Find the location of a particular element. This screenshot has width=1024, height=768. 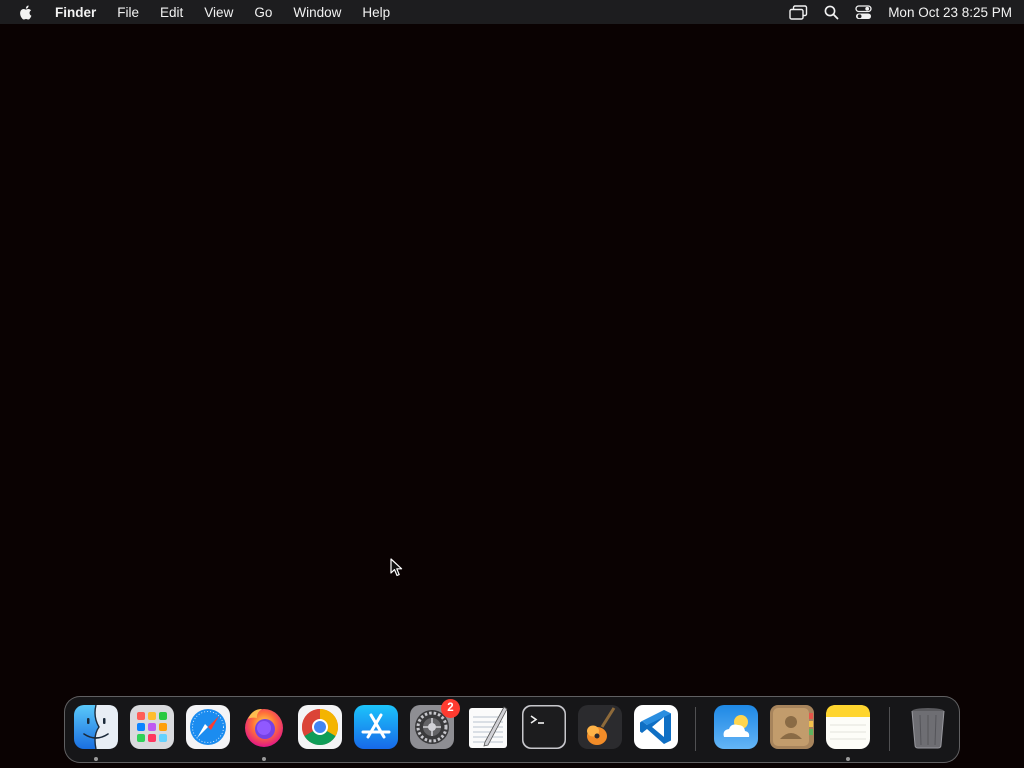

dock-item-notes is located at coordinates (848, 727).